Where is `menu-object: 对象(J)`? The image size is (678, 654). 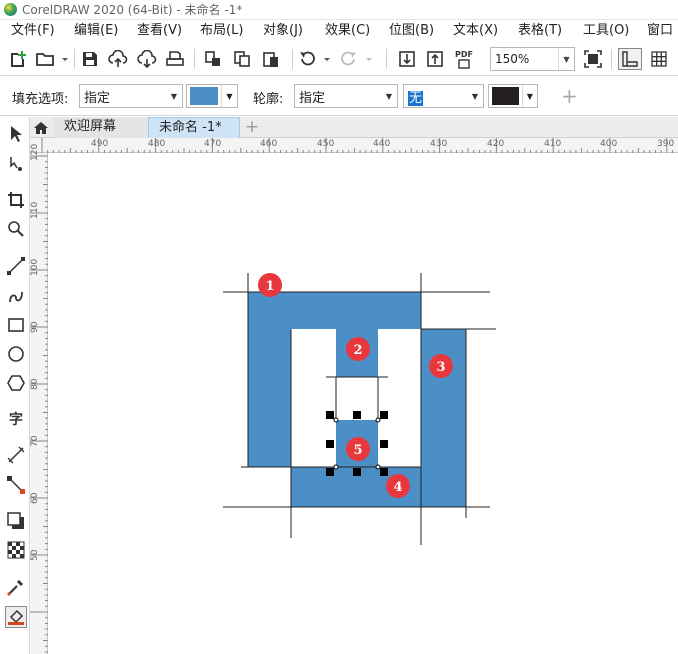
menu-object: 对象(J) is located at coordinates (283, 31).